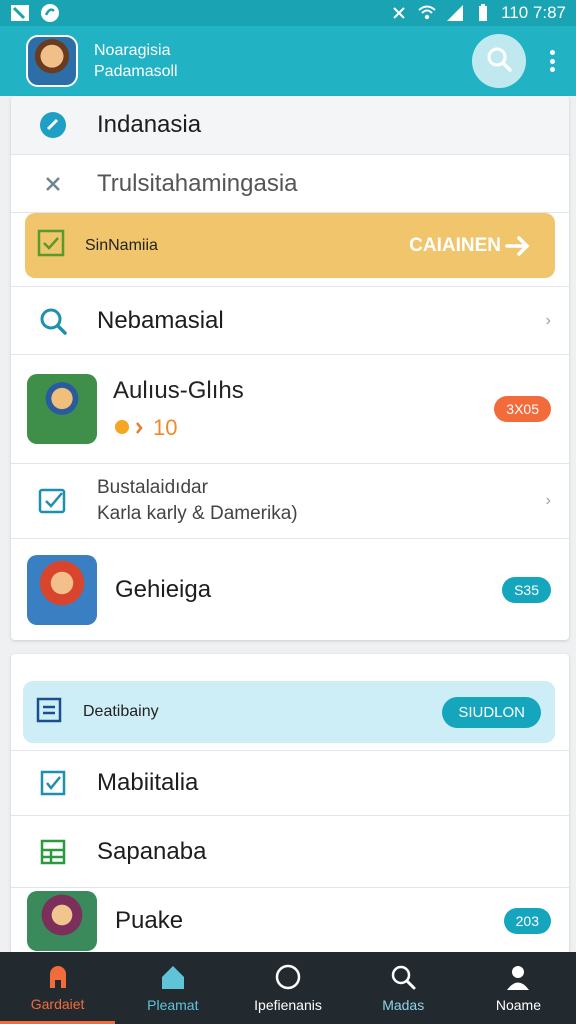 This screenshot has height=1024, width=576. I want to click on vibrate-icon, so click(399, 13).